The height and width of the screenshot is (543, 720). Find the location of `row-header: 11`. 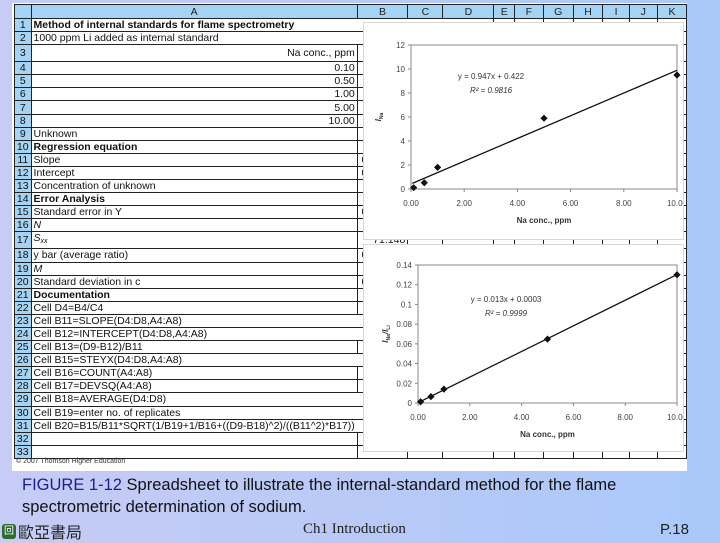

row-header: 11 is located at coordinates (23, 159).